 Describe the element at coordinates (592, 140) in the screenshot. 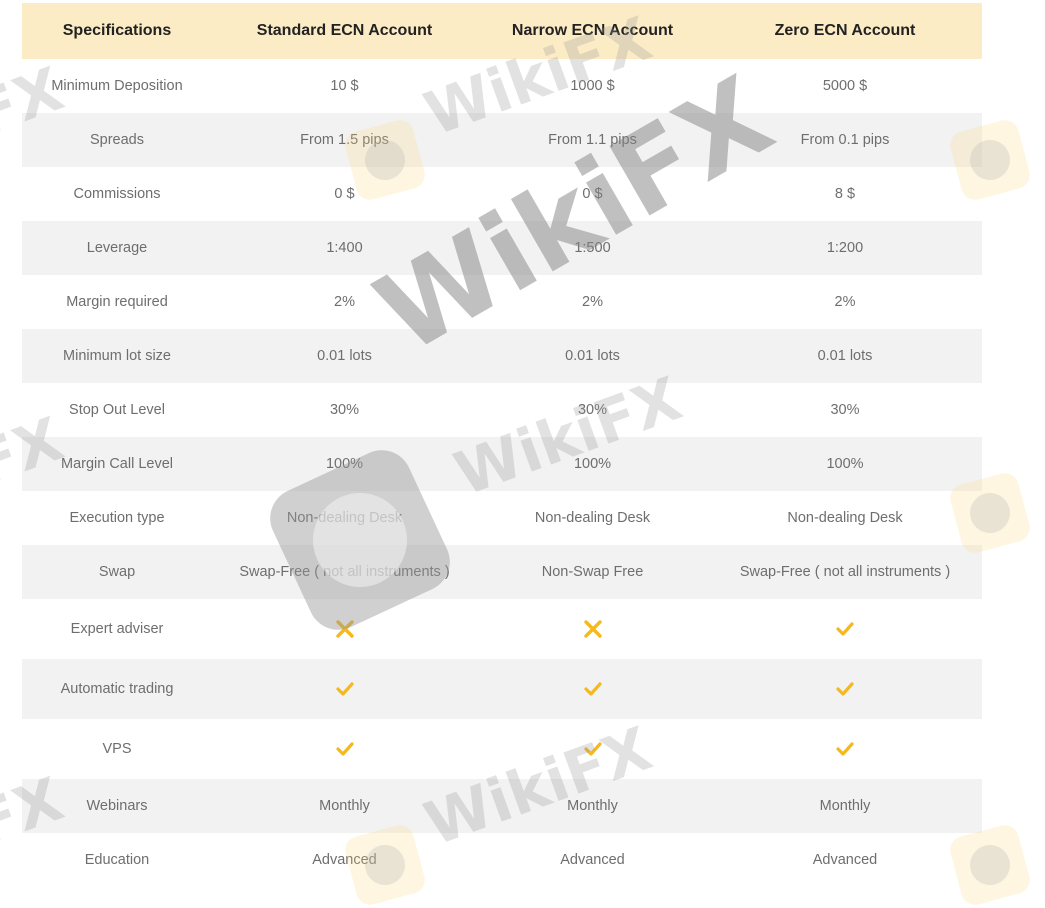

I see `value-cell: From 1.1 pips` at that location.